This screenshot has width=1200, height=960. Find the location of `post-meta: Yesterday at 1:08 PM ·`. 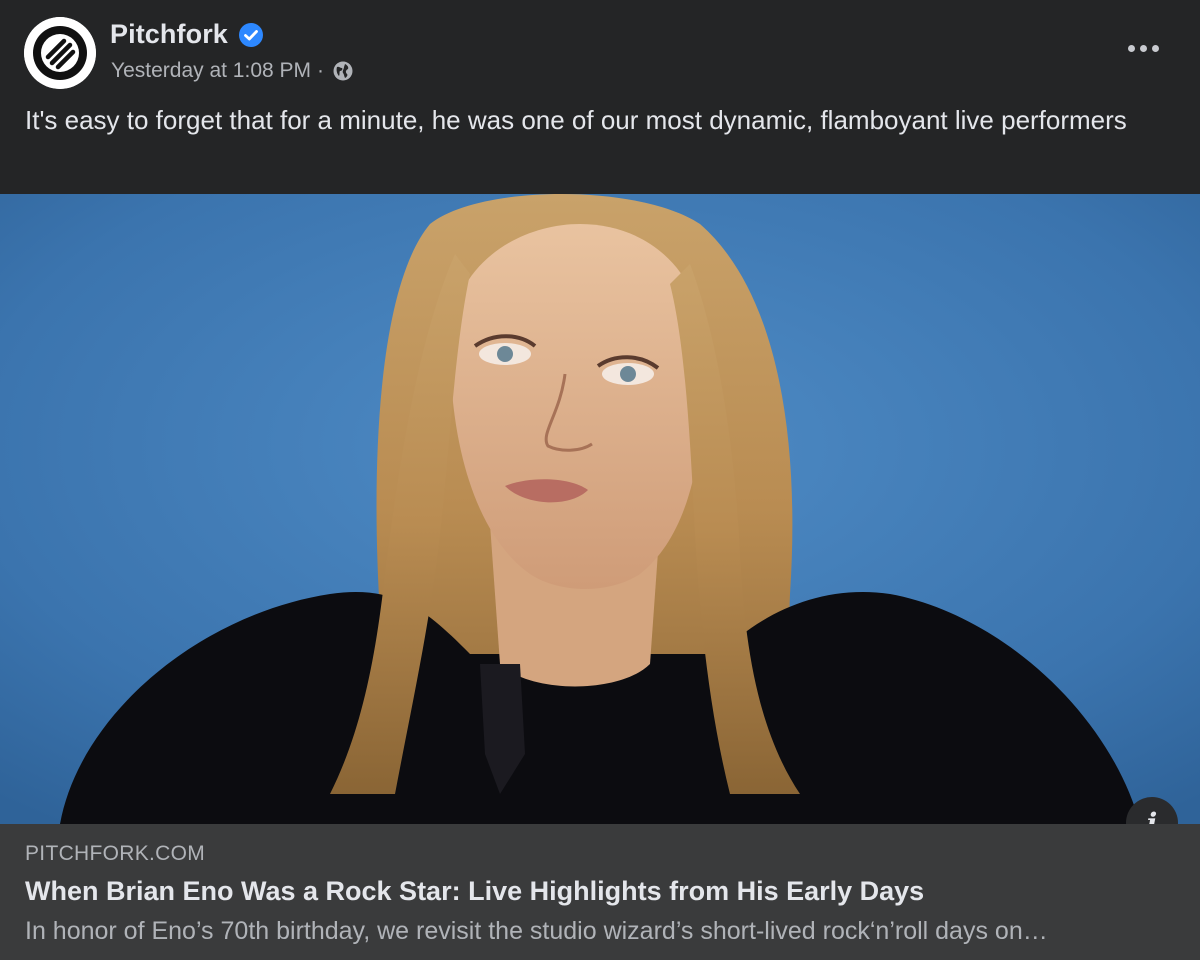

post-meta: Yesterday at 1:08 PM · is located at coordinates (232, 71).